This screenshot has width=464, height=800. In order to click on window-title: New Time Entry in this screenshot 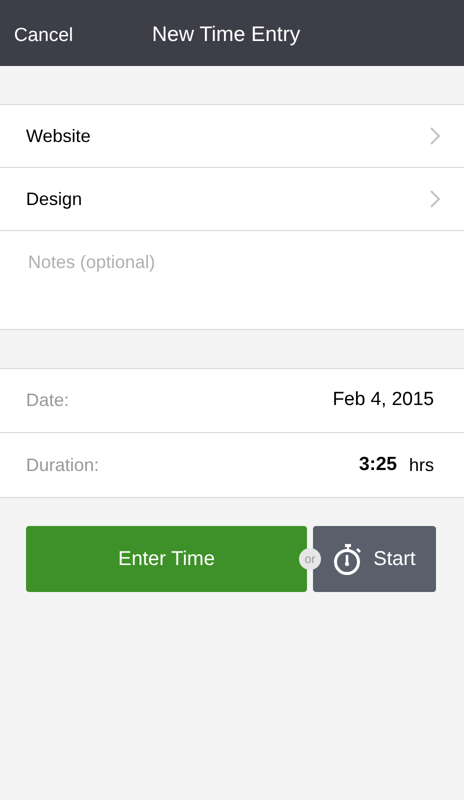, I will do `click(226, 35)`.